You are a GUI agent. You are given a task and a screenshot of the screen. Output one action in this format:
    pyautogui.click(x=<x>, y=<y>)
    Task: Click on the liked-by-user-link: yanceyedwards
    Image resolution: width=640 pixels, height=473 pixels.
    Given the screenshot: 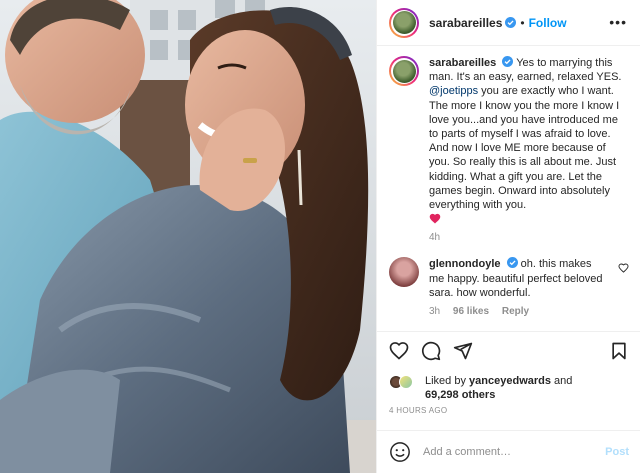 What is the action you would take?
    pyautogui.click(x=510, y=381)
    